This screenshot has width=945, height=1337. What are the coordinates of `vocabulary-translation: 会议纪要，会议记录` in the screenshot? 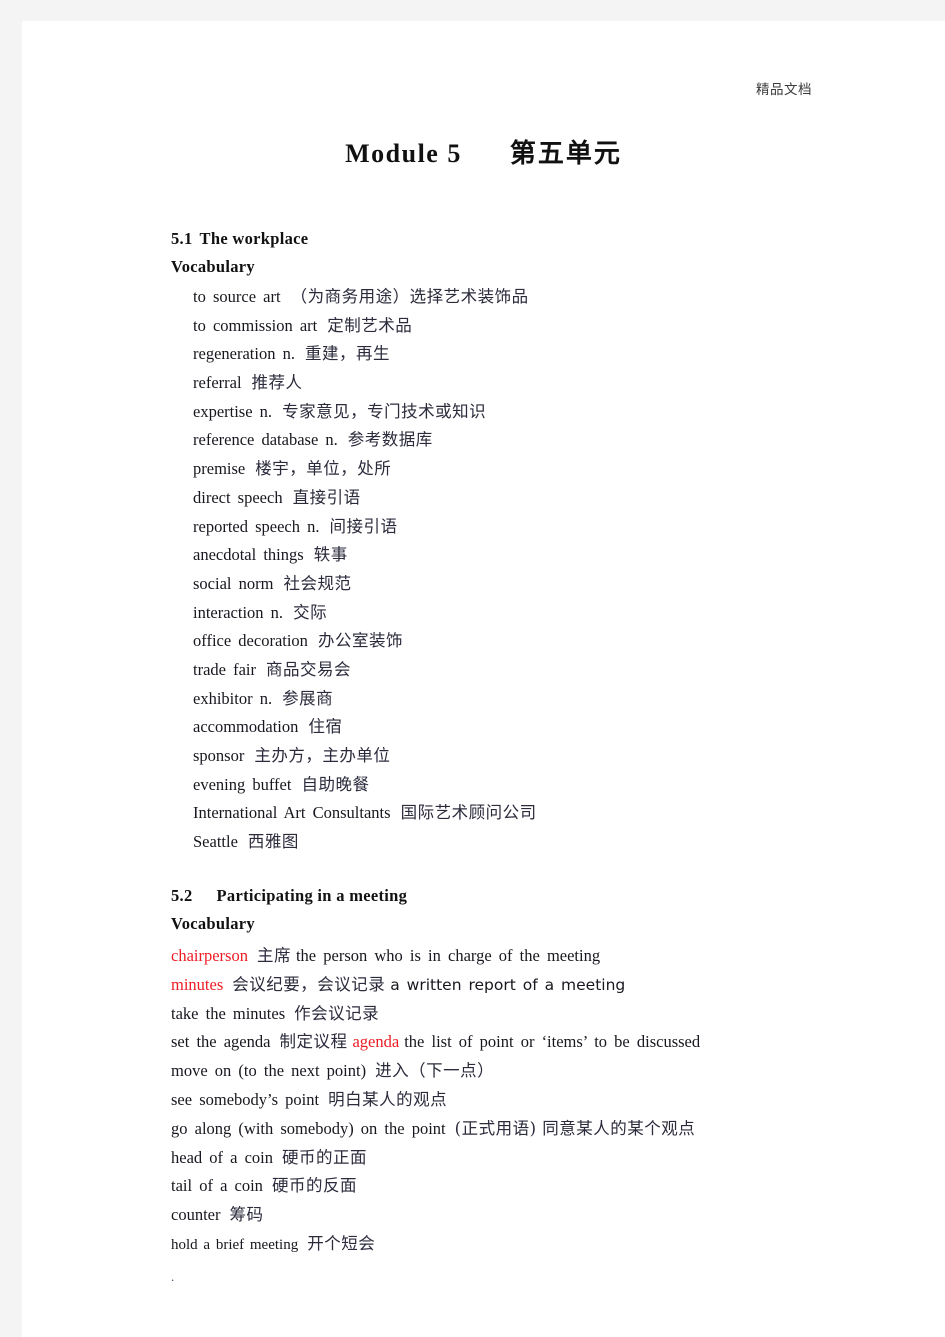 It's located at (309, 984).